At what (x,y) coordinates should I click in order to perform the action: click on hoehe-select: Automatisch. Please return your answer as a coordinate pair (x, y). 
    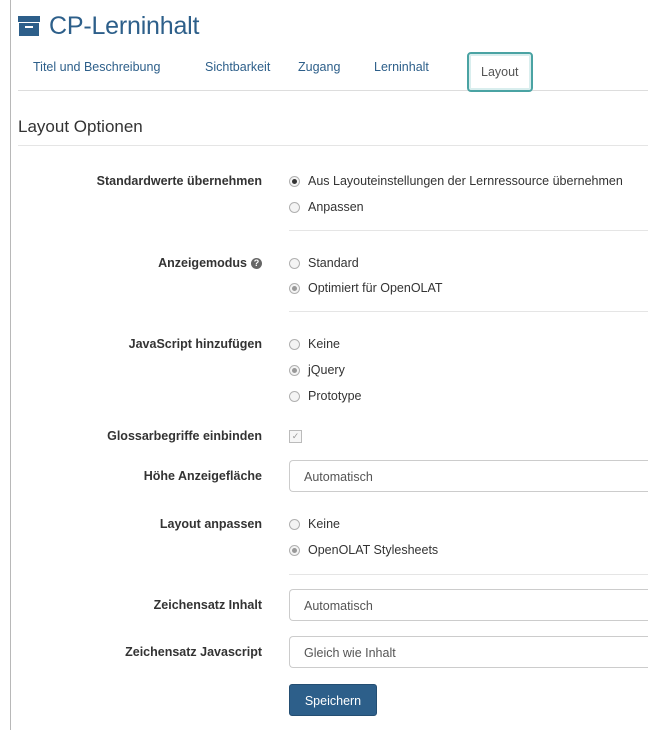
    Looking at the image, I should click on (468, 476).